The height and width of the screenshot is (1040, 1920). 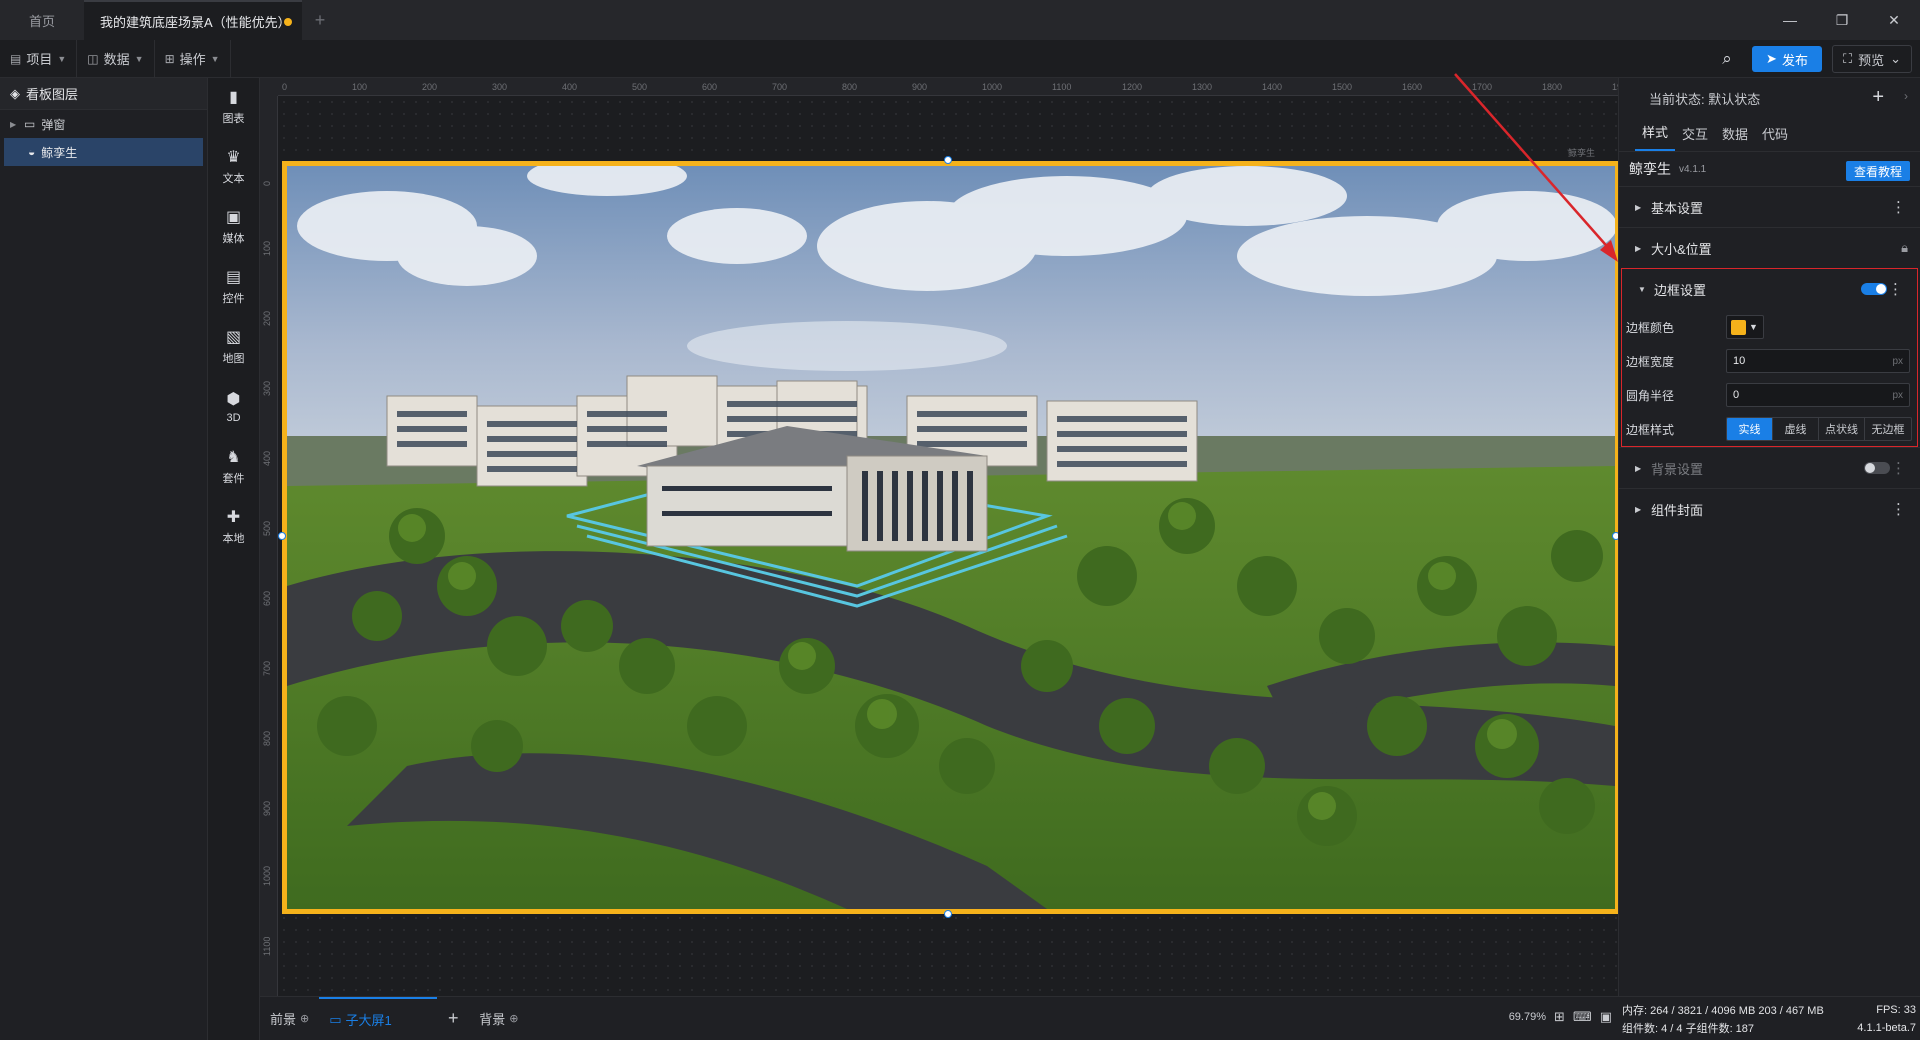 What do you see at coordinates (1904, 248) in the screenshot?
I see `lock-icon: 🔒︎` at bounding box center [1904, 248].